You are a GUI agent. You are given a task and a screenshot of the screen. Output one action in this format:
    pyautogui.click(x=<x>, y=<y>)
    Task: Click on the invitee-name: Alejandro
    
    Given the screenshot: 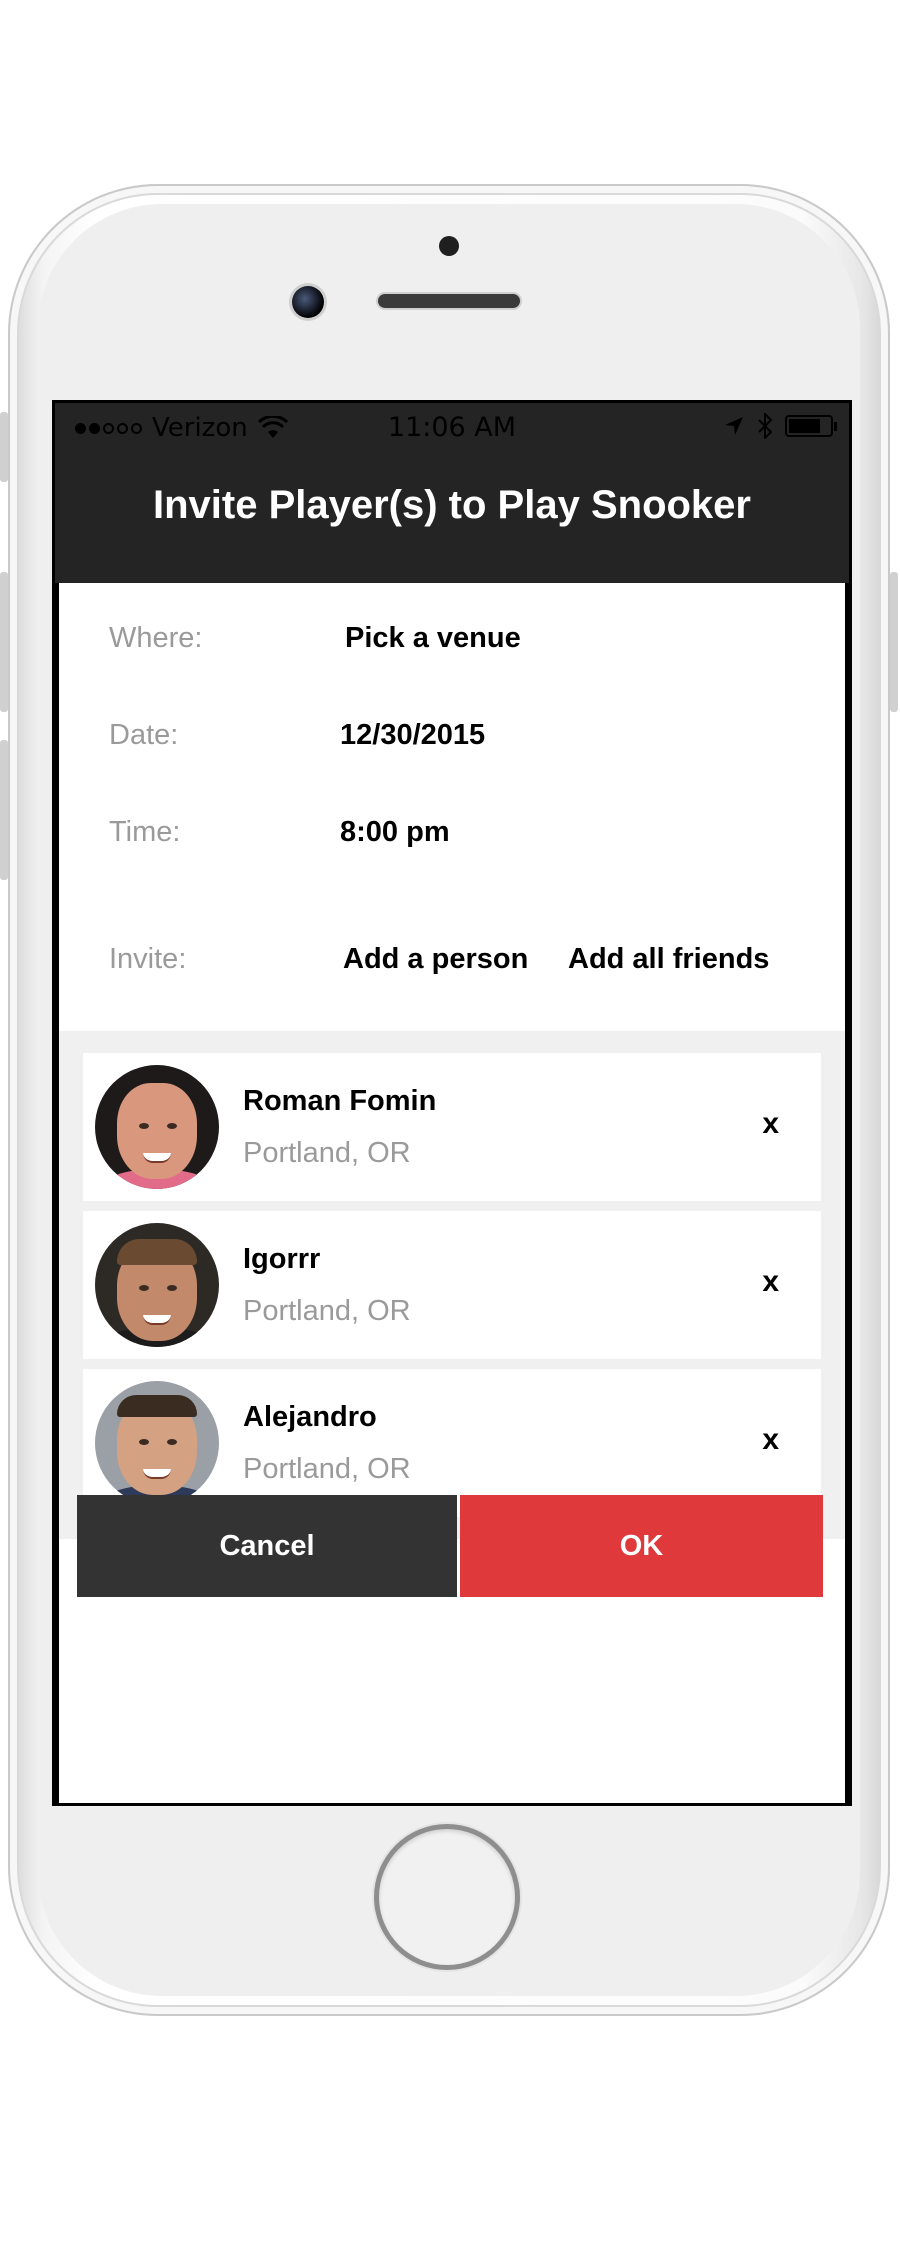 What is the action you would take?
    pyautogui.click(x=310, y=1417)
    